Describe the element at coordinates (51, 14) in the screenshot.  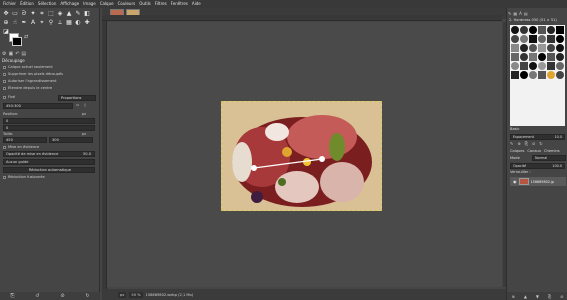
I see `unified-transform-tool-icon: ⬚` at that location.